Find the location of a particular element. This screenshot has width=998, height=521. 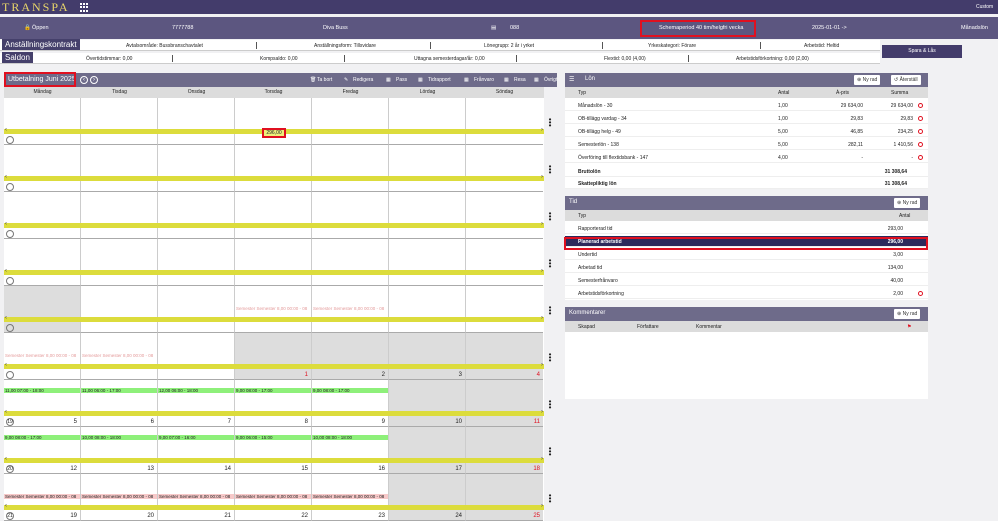

salary-row: OB-tillägg helg - 49 5,00 46,85 234,25 is located at coordinates (746, 131).